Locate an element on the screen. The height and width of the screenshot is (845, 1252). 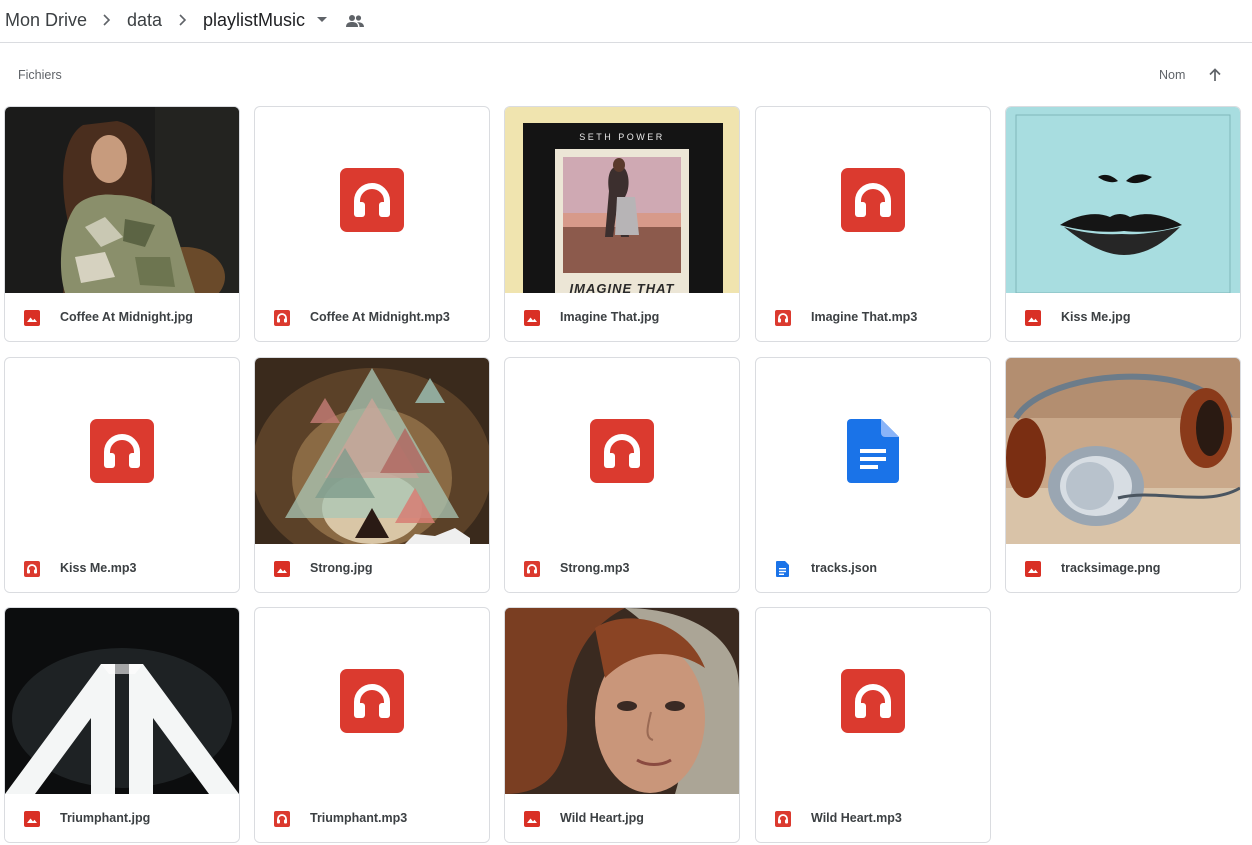
file-name: Strong.jpg is located at coordinates (341, 568).